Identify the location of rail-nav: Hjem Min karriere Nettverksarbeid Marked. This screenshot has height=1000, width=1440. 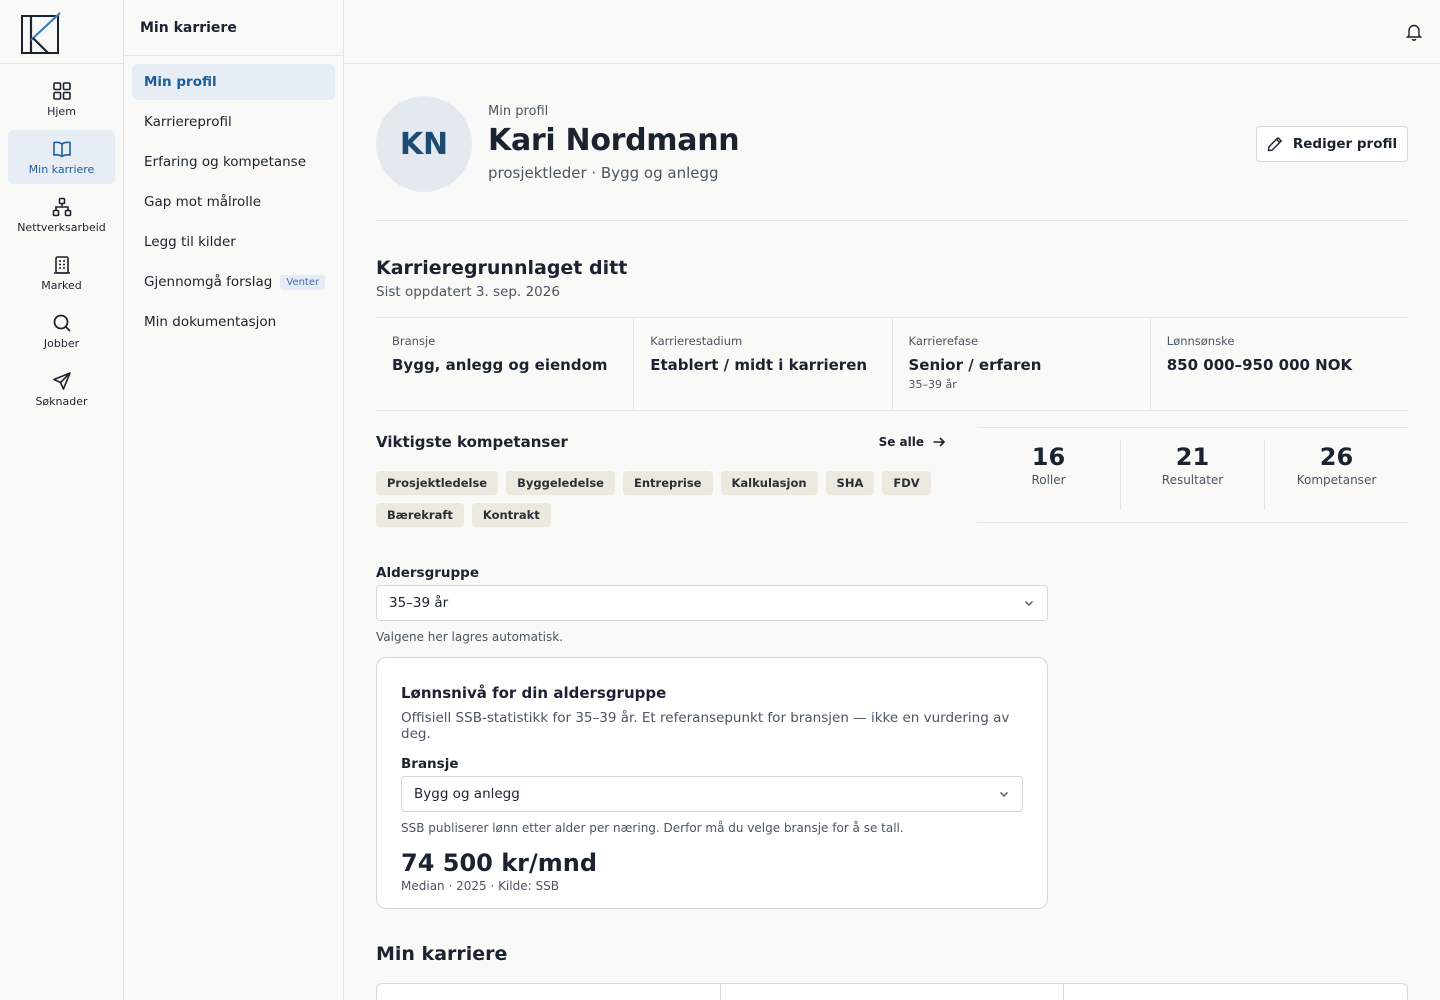
(61, 240).